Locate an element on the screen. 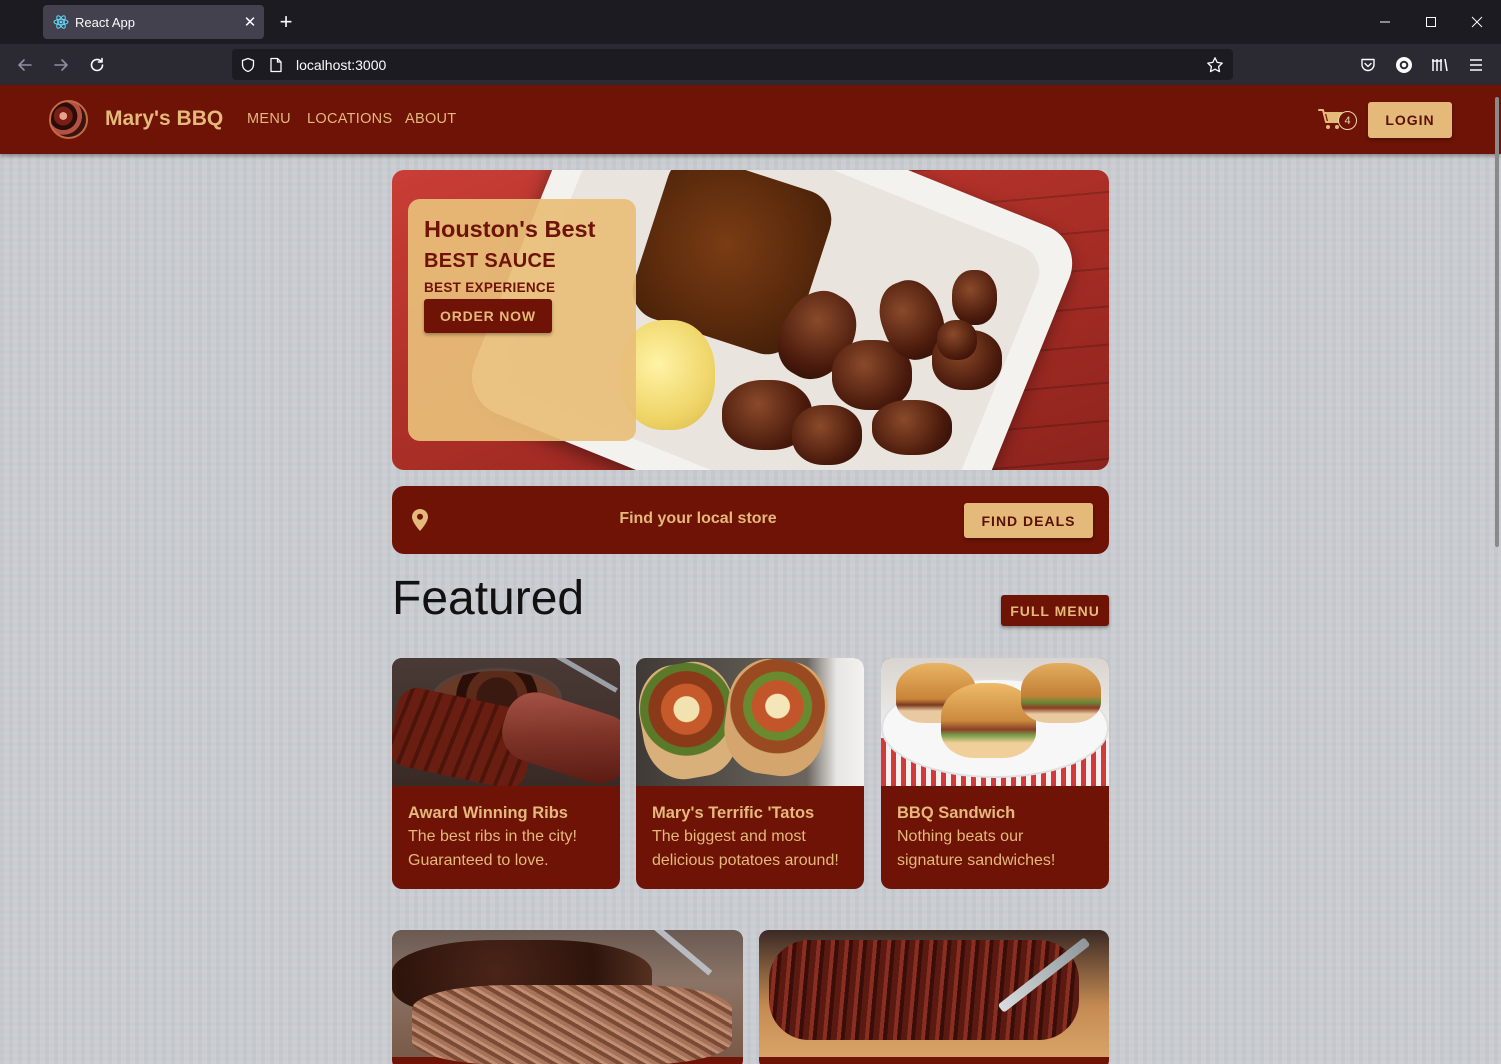 Image resolution: width=1501 pixels, height=1064 pixels. hero-headline: Houston's Best is located at coordinates (510, 229).